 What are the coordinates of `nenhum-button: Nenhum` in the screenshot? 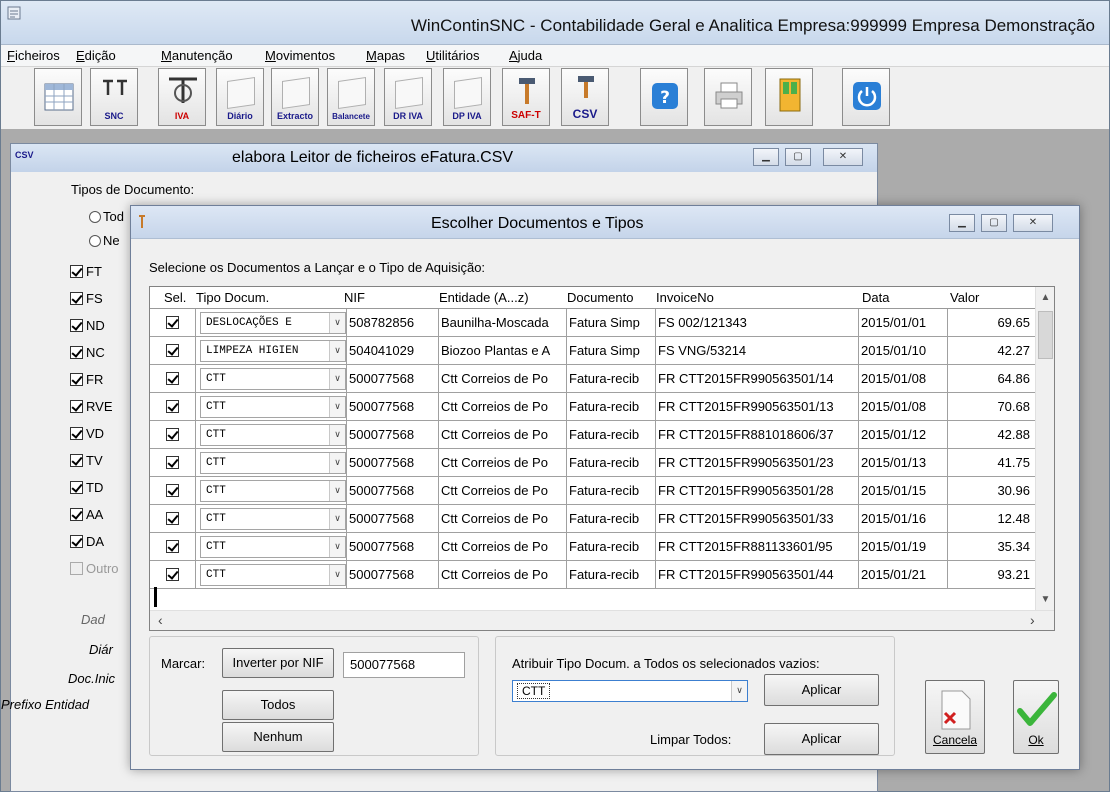 It's located at (278, 737).